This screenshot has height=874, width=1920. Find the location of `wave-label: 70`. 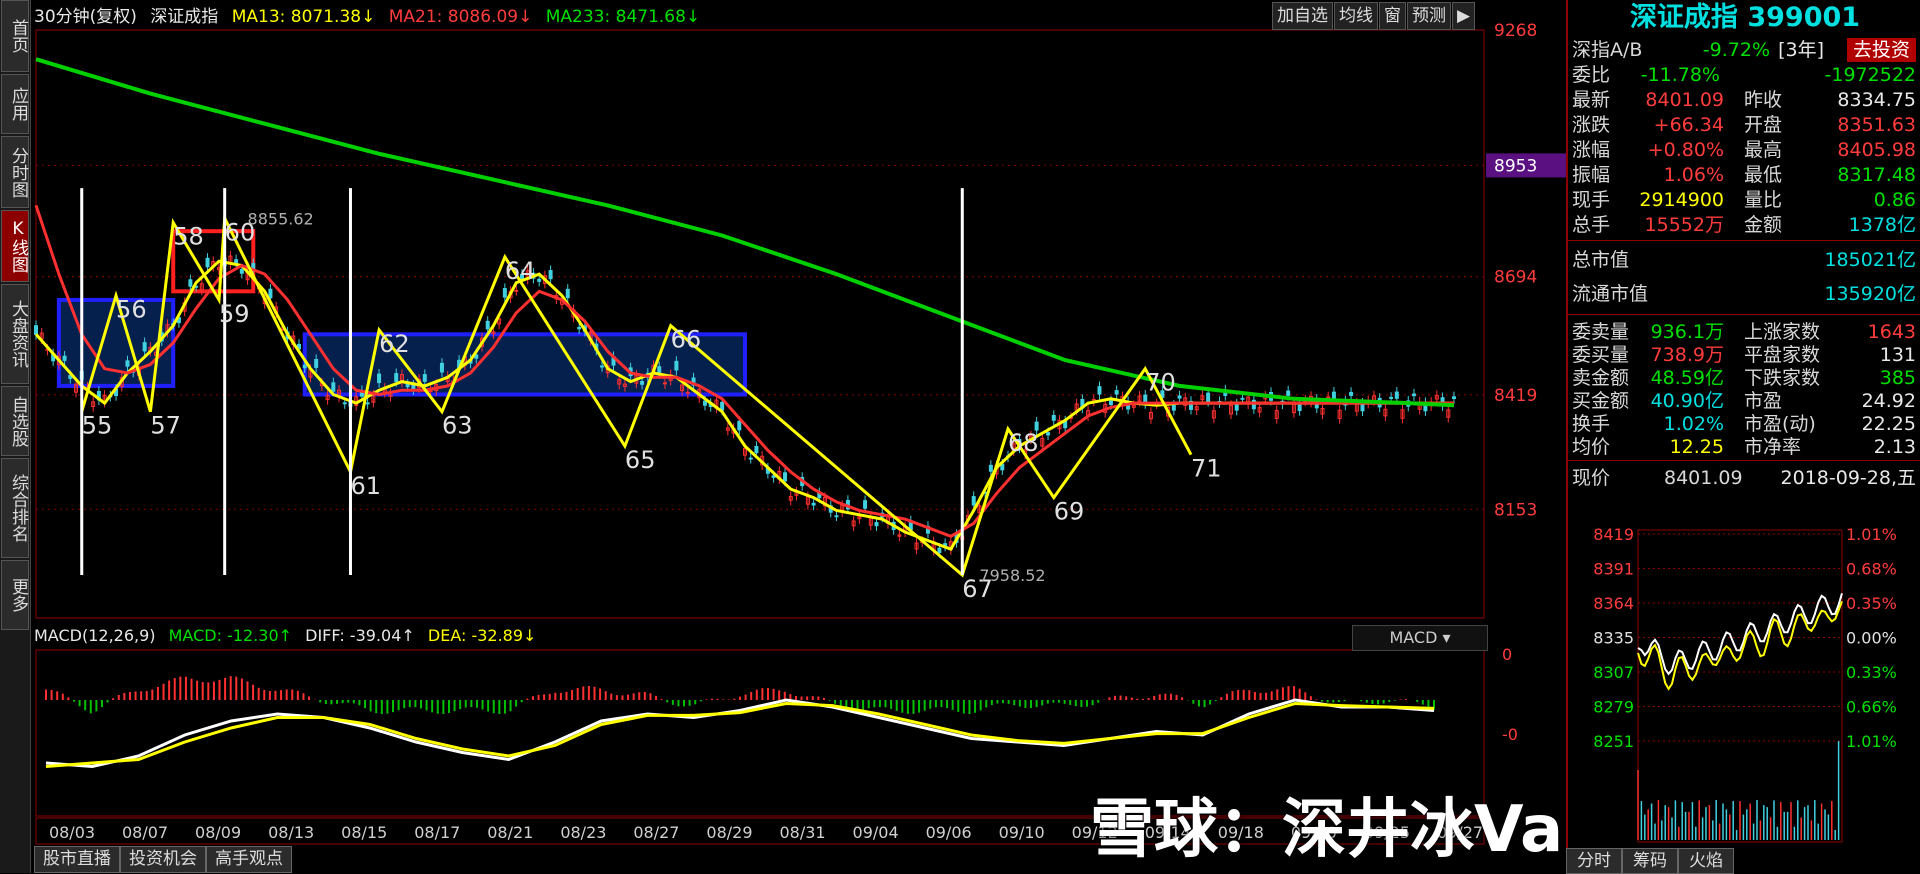

wave-label: 70 is located at coordinates (1160, 383).